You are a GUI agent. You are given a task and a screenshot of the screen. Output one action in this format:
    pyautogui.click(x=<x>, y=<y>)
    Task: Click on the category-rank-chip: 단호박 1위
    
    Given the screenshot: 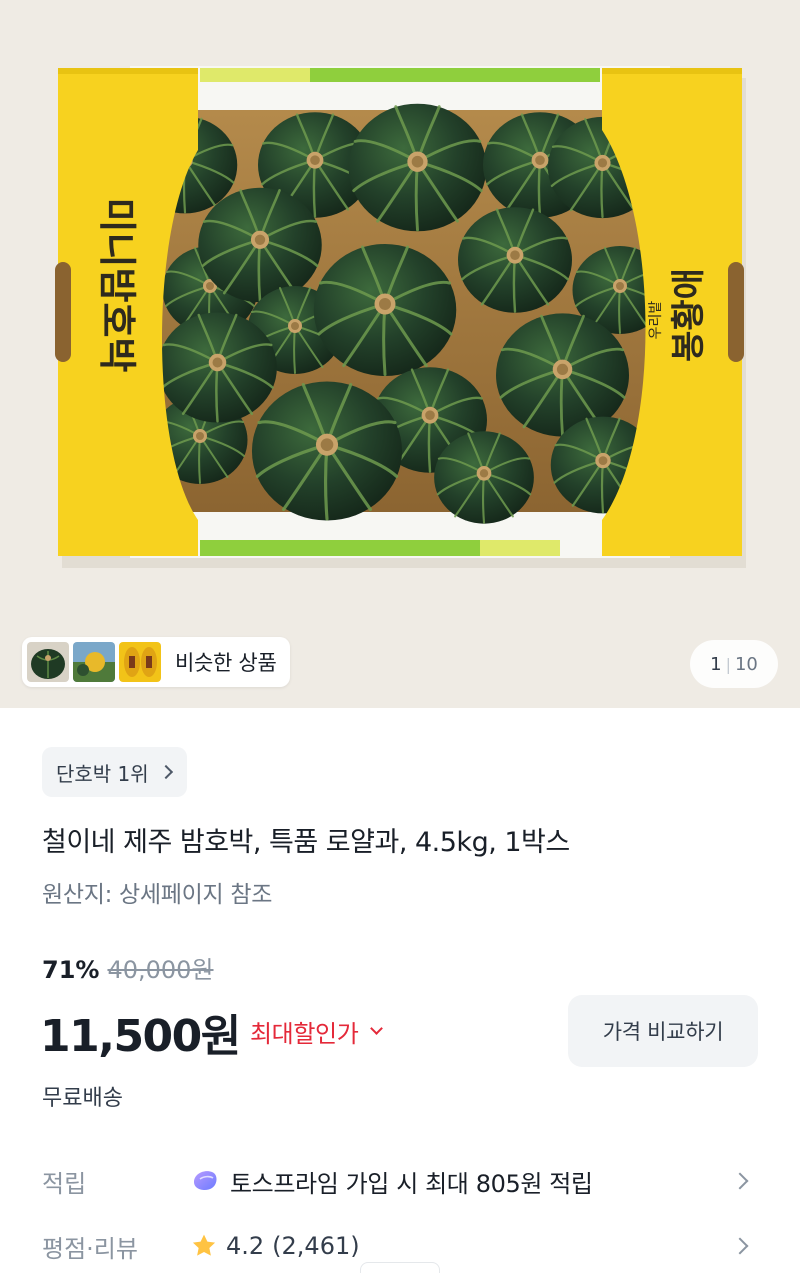 What is the action you would take?
    pyautogui.click(x=114, y=772)
    